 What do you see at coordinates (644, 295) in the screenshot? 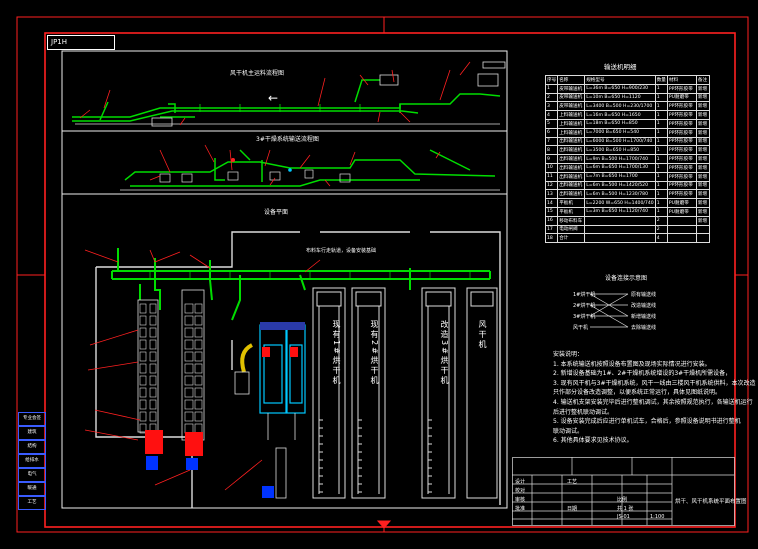
I see `legend-right-1: 原有输送线` at bounding box center [644, 295].